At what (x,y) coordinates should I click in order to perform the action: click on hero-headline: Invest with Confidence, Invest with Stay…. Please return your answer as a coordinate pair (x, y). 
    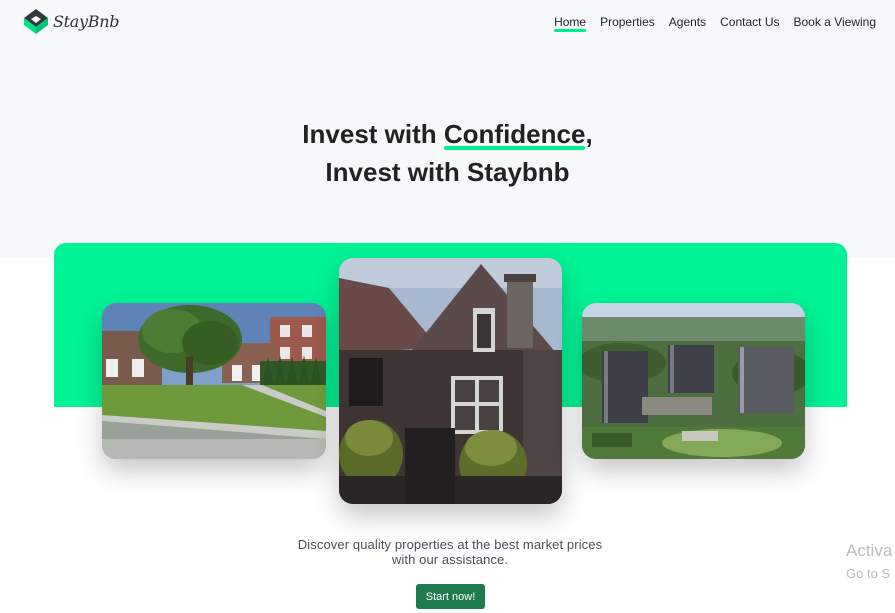
    Looking at the image, I should click on (447, 153).